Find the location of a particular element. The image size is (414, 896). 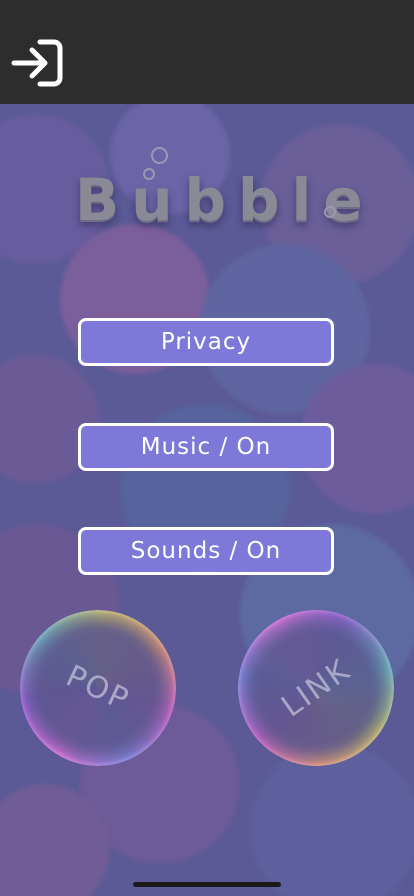

music-toggle-button: Music / On is located at coordinates (206, 447).